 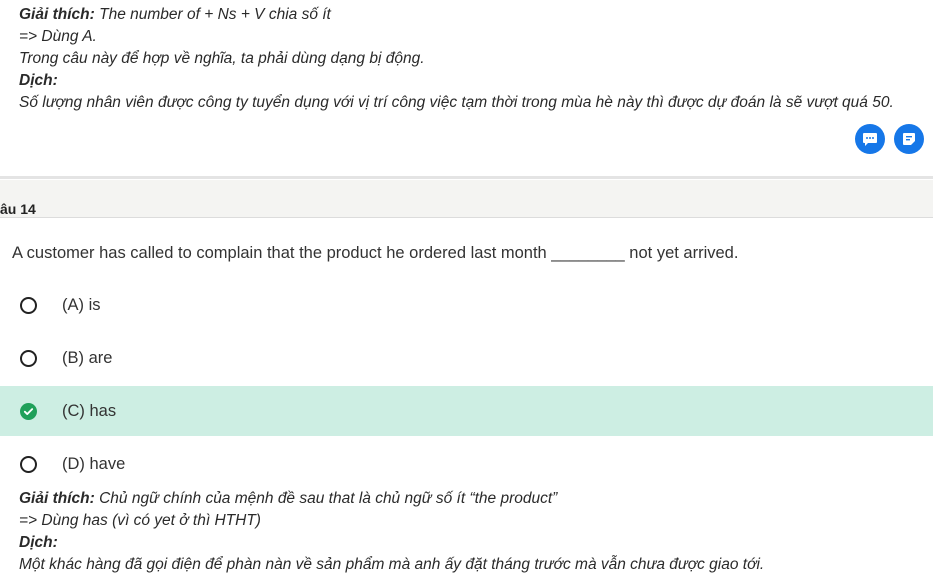 What do you see at coordinates (466, 358) in the screenshot?
I see `option-b: (B) are` at bounding box center [466, 358].